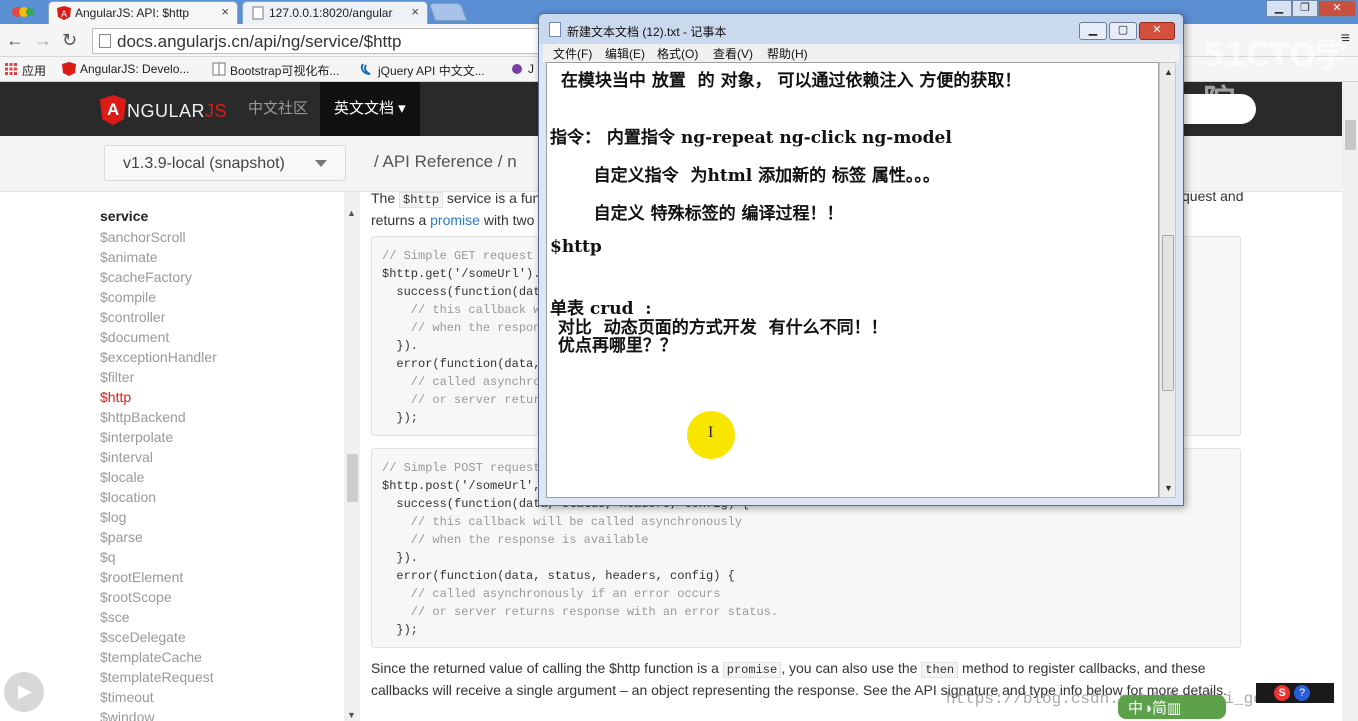 The height and width of the screenshot is (721, 1358). What do you see at coordinates (158, 418) in the screenshot?
I see `sidebar-item: $httpBackend` at bounding box center [158, 418].